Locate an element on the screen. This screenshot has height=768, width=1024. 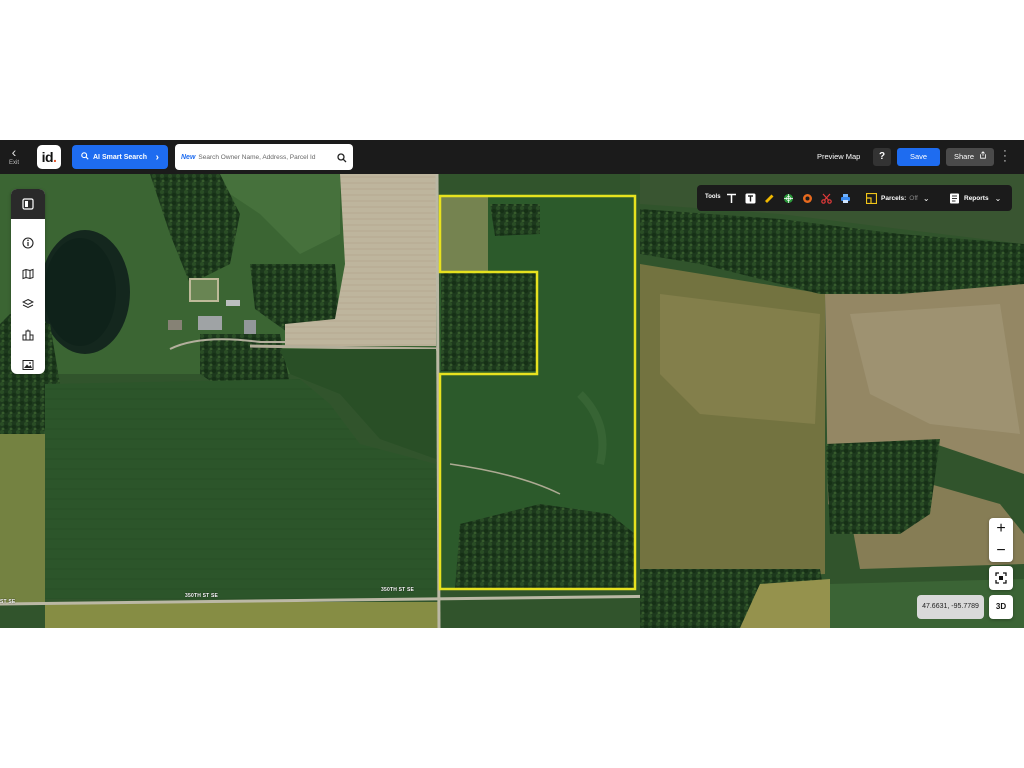
new-badge: New is located at coordinates (188, 157).